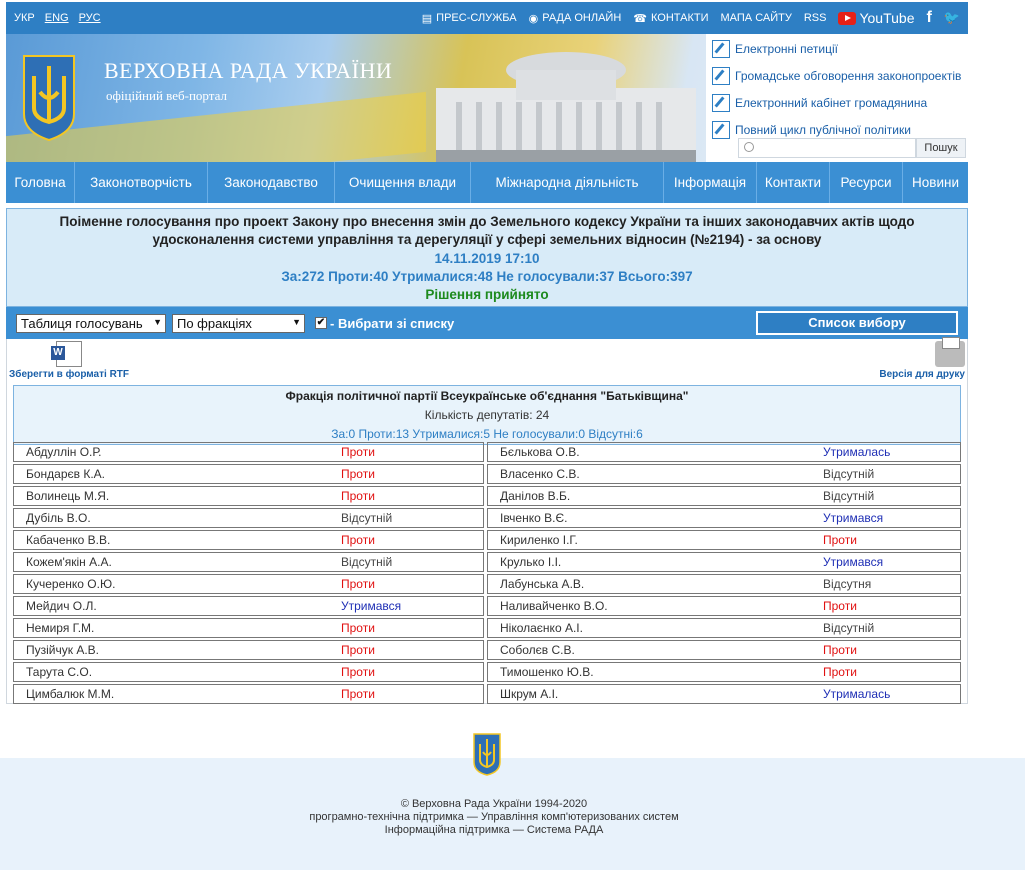  Describe the element at coordinates (141, 182) in the screenshot. I see `nav-lawmaking: Законотворчість` at that location.